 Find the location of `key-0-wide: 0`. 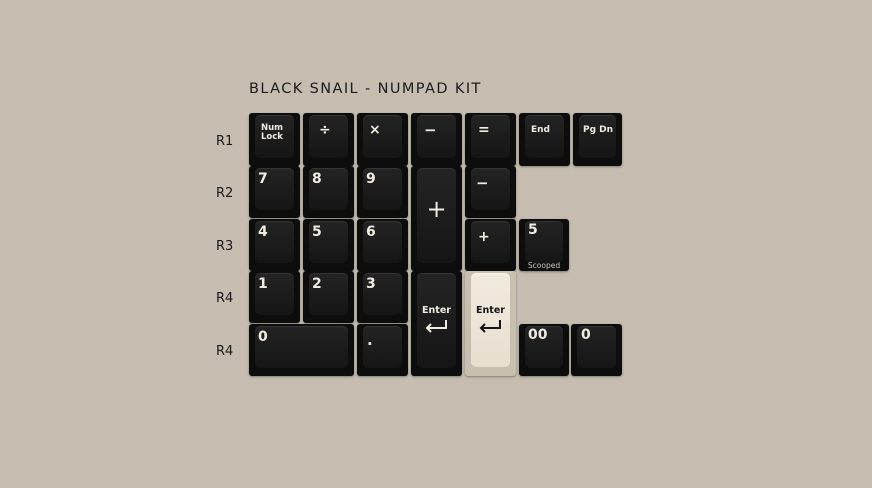

key-0-wide: 0 is located at coordinates (301, 350).